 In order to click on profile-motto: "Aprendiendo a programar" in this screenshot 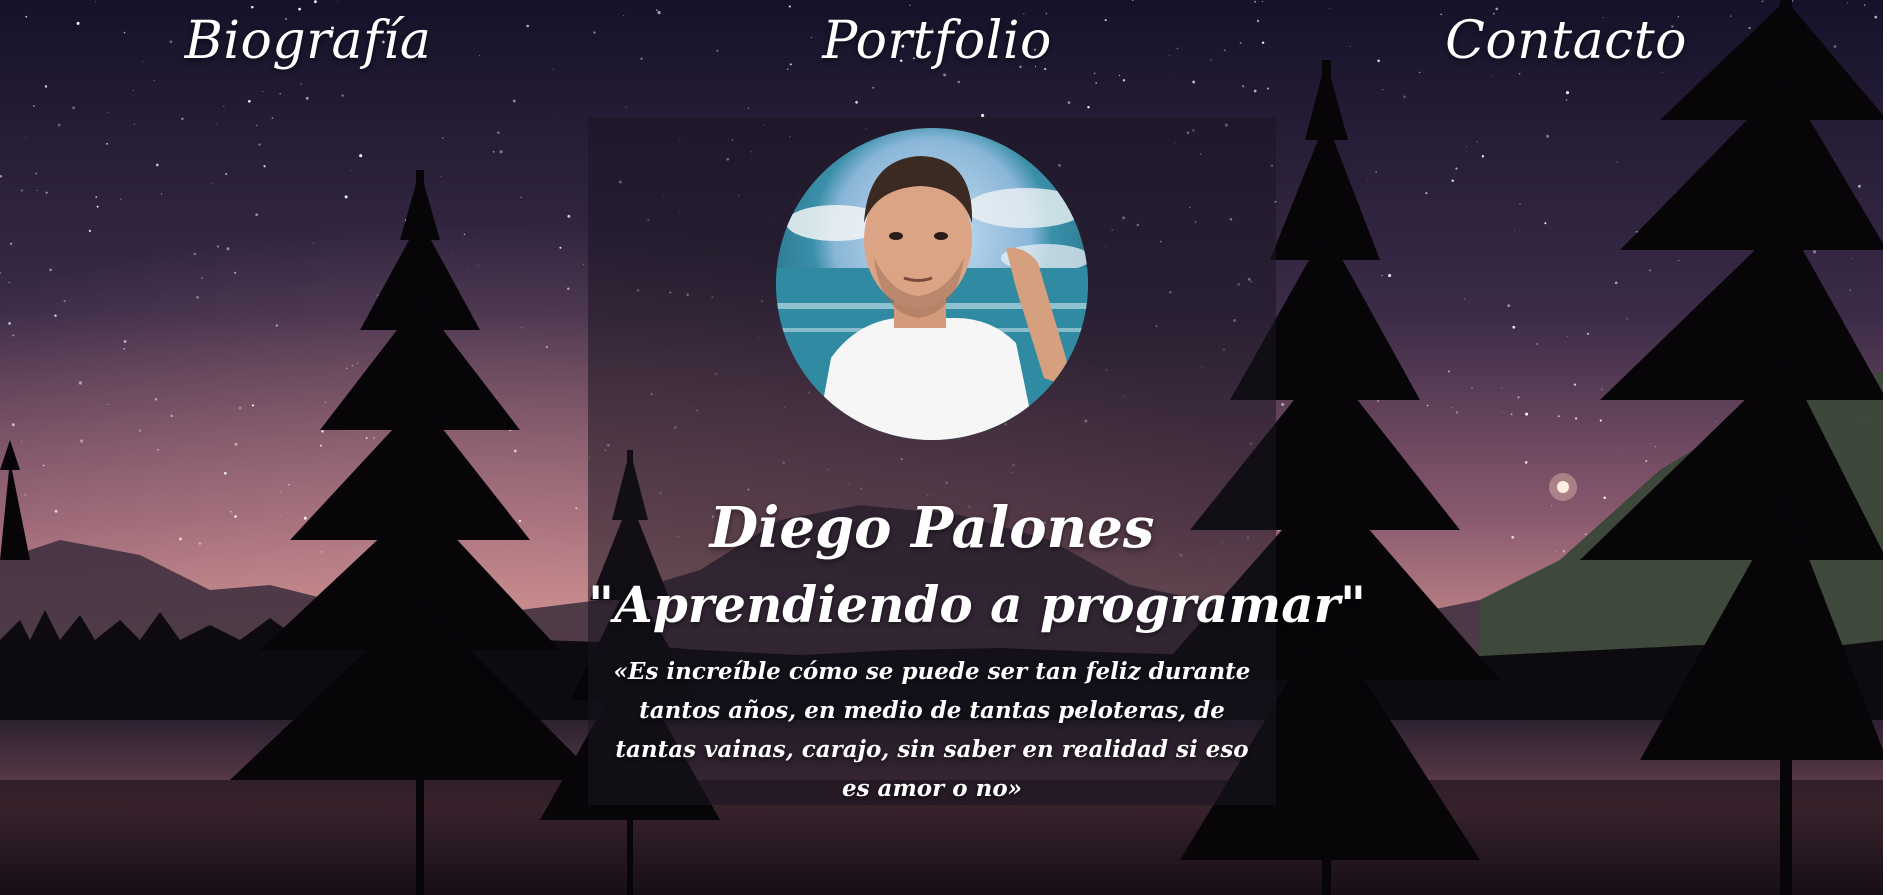, I will do `click(977, 604)`.